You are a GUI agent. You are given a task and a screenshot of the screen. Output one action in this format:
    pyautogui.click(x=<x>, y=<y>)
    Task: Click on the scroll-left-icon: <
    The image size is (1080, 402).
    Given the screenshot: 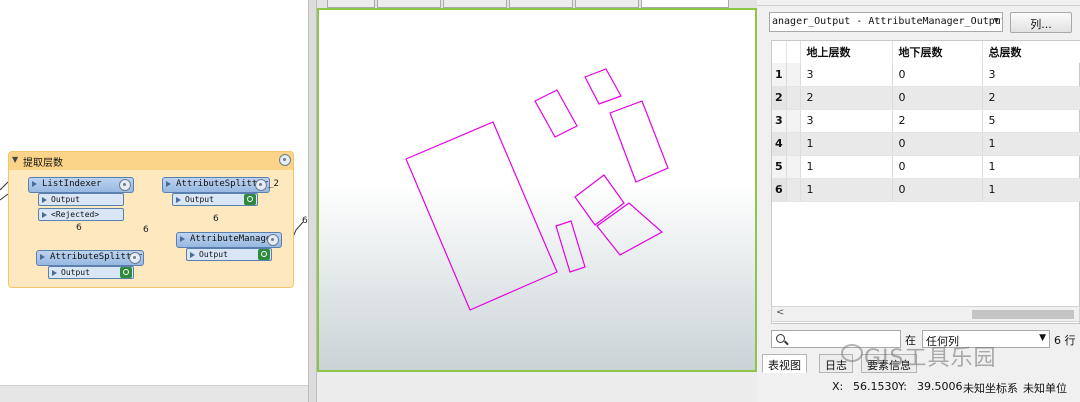 What is the action you would take?
    pyautogui.click(x=780, y=312)
    